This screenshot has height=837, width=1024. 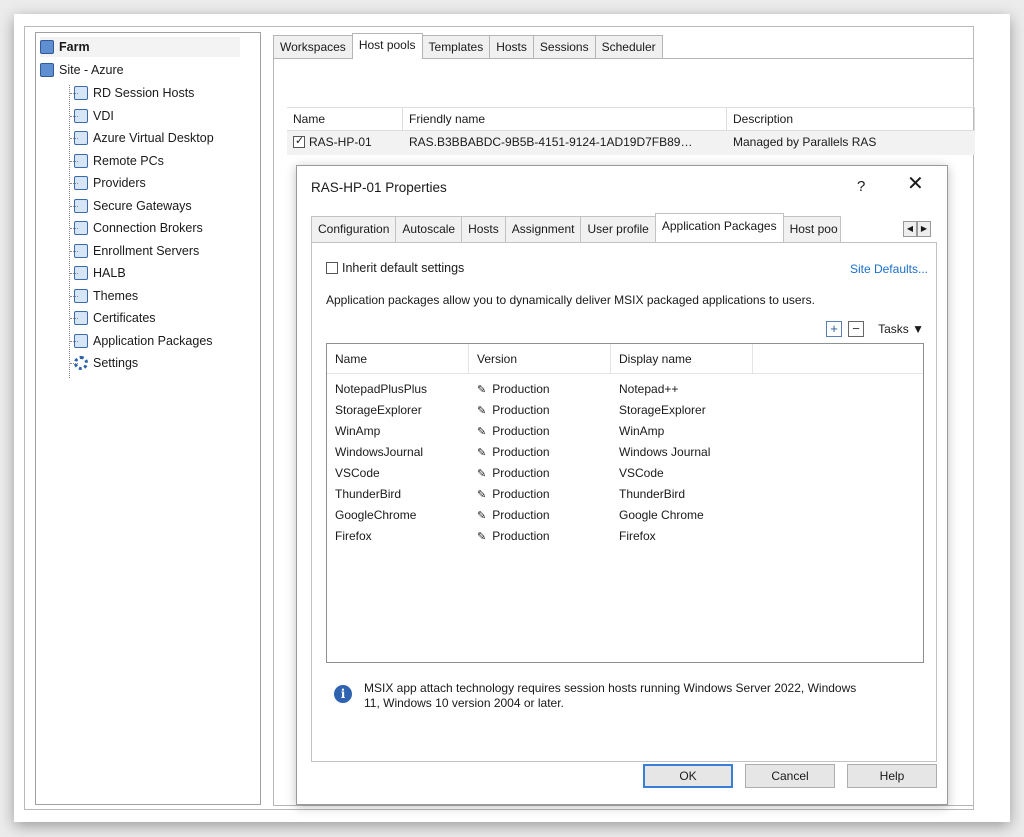 I want to click on help-button: Help, so click(x=892, y=776).